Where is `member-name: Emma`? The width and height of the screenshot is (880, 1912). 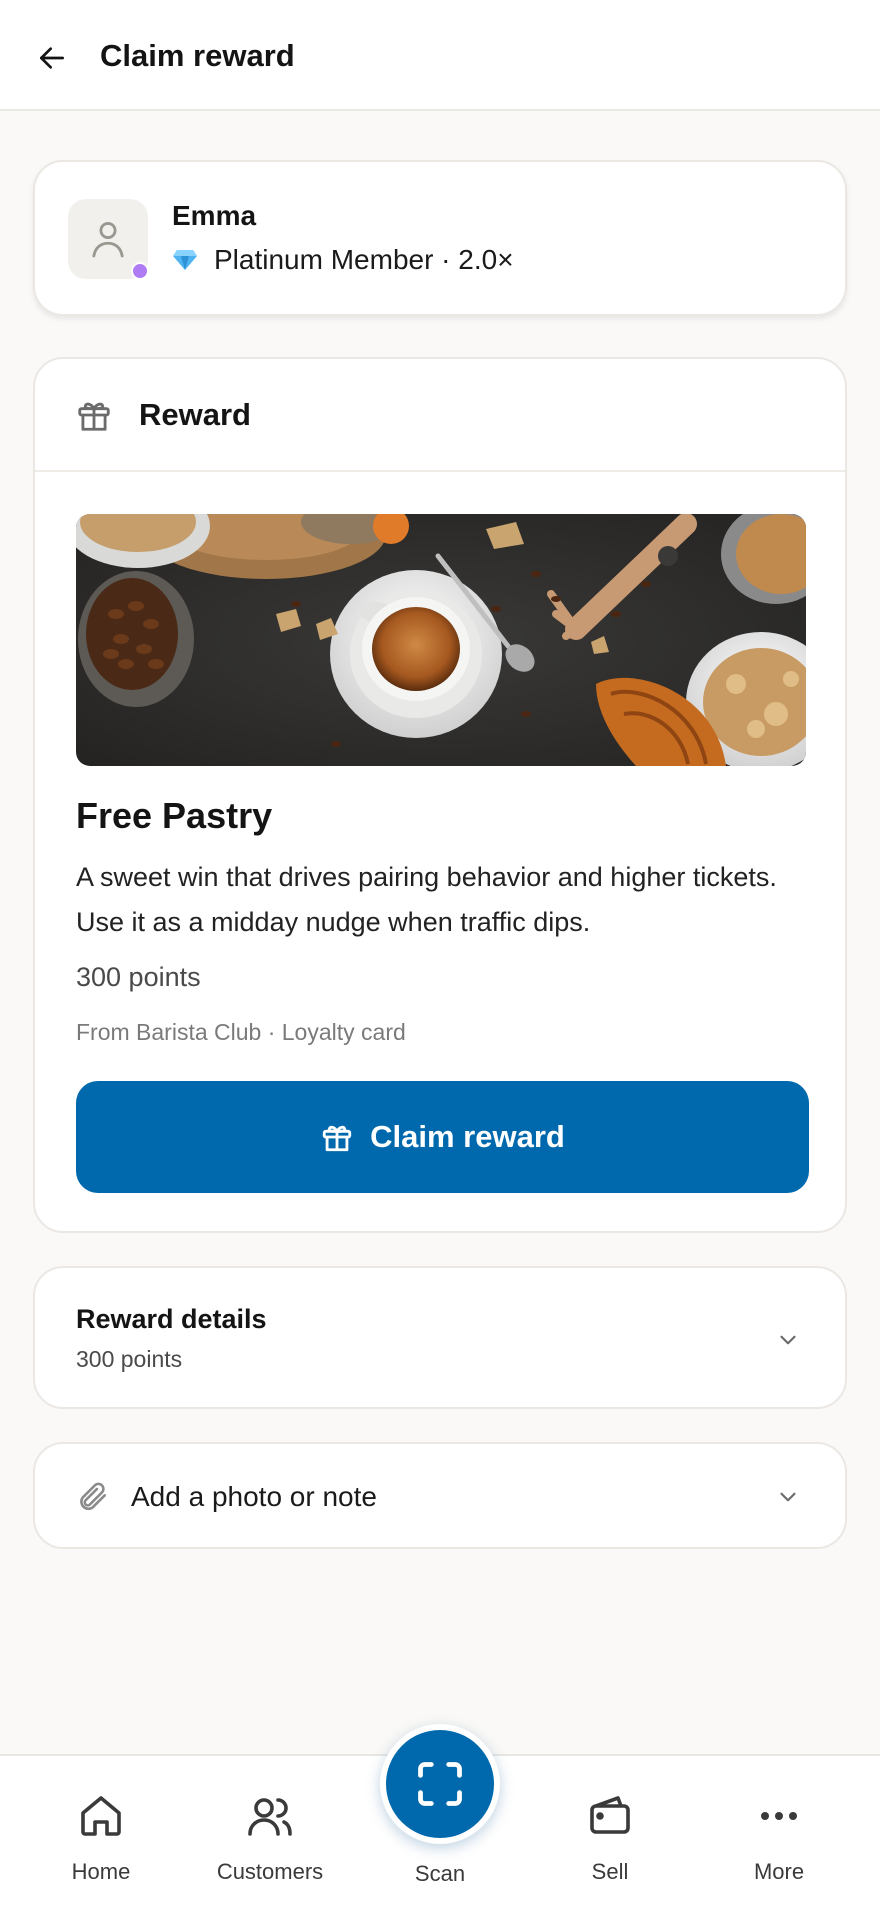 member-name: Emma is located at coordinates (214, 215).